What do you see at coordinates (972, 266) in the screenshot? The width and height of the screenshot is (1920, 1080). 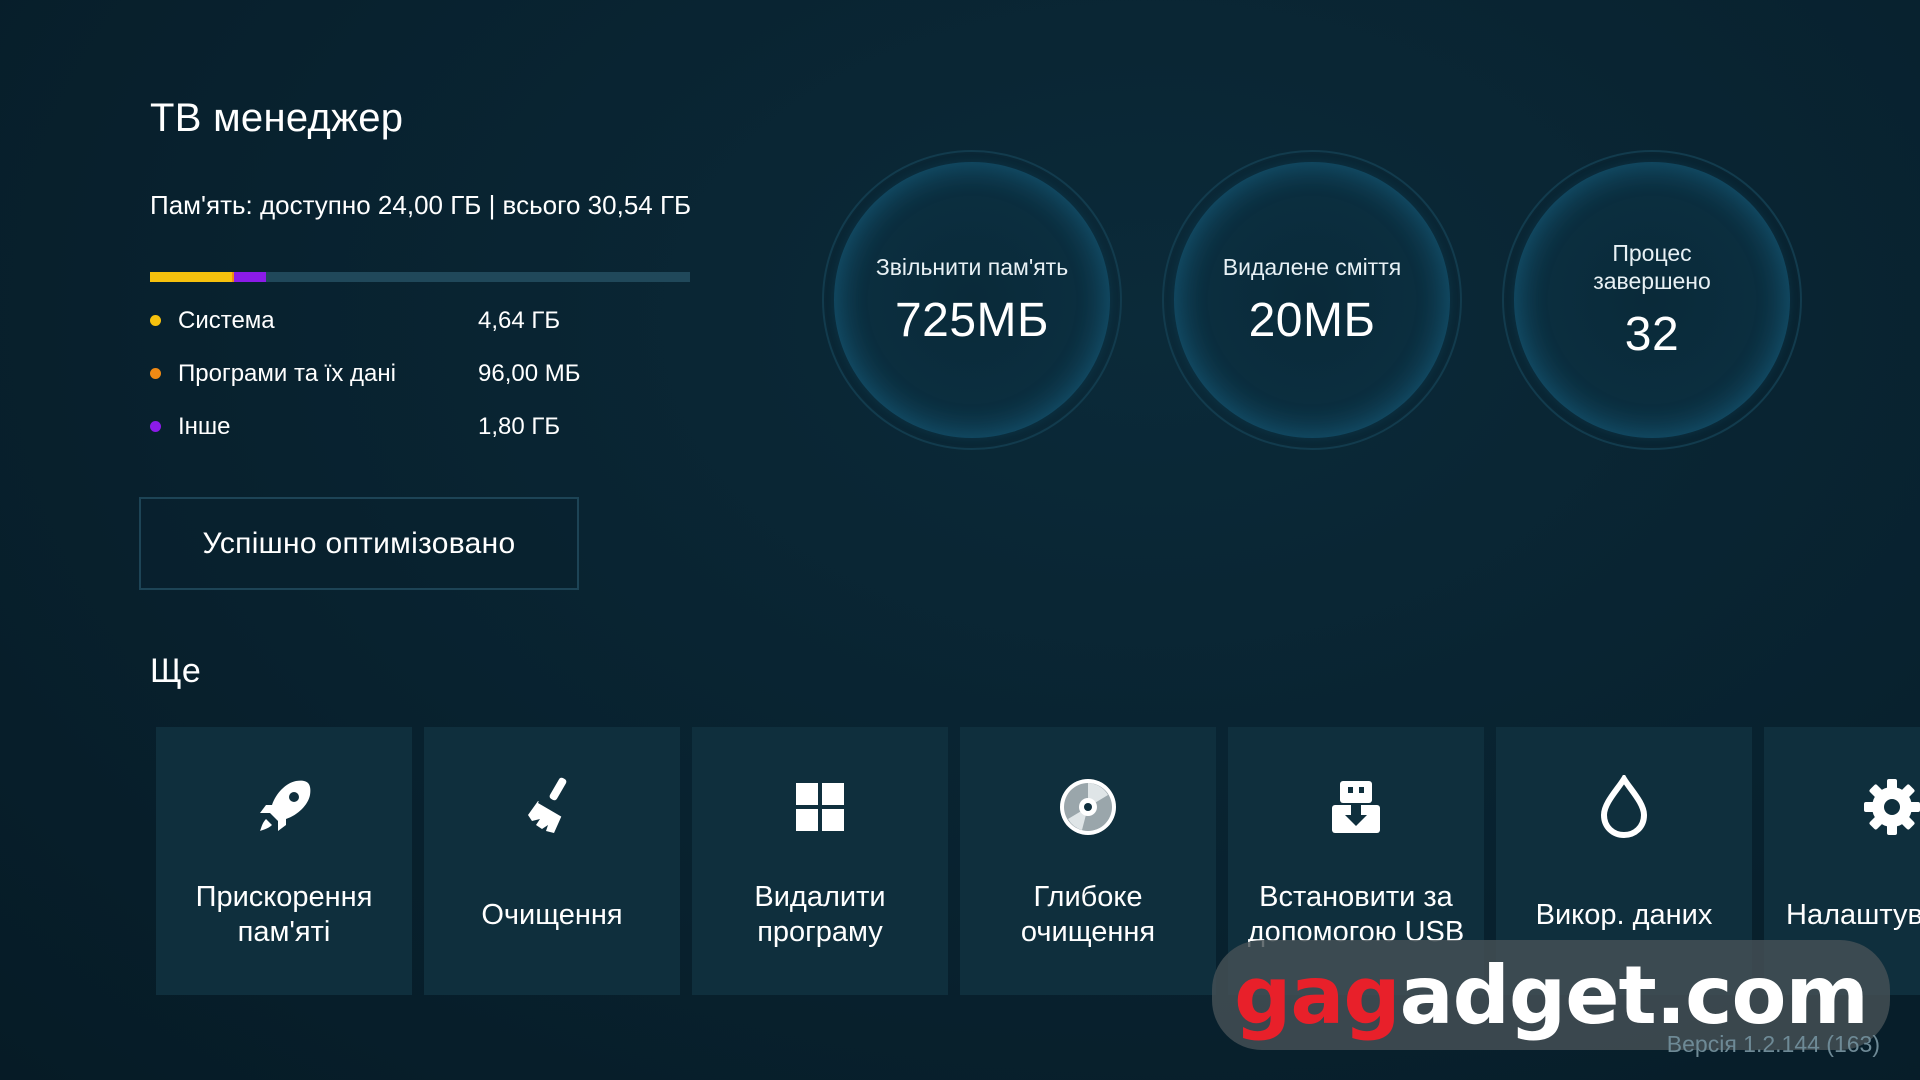 I see `stat-label: Звільнити пам'ять` at bounding box center [972, 266].